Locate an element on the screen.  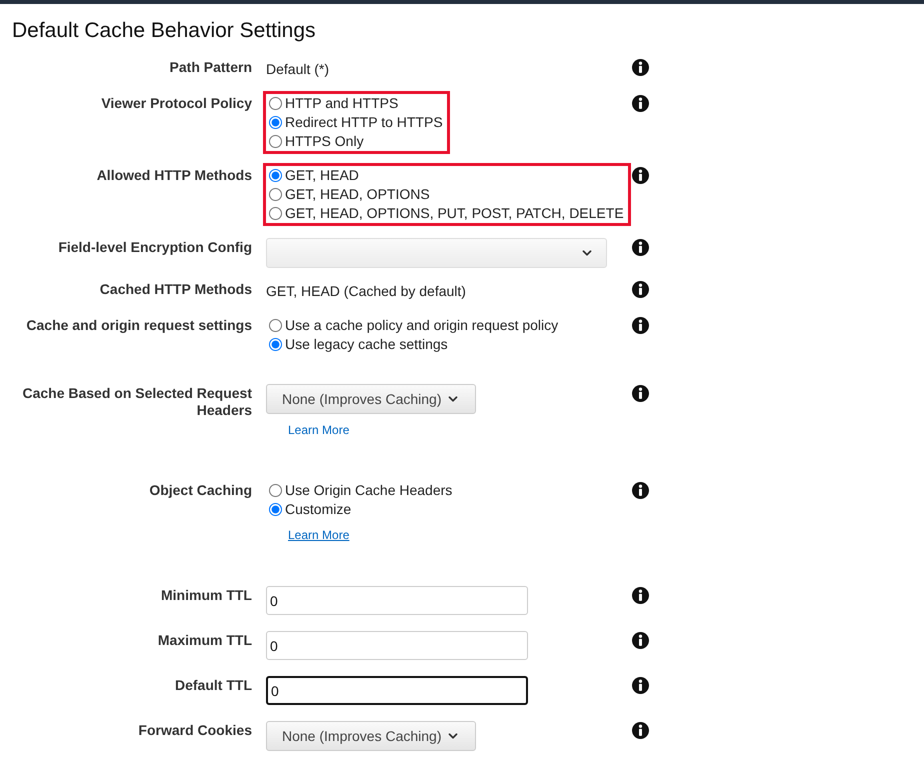
value-text: GET, HEAD (Cached by default) is located at coordinates (366, 291).